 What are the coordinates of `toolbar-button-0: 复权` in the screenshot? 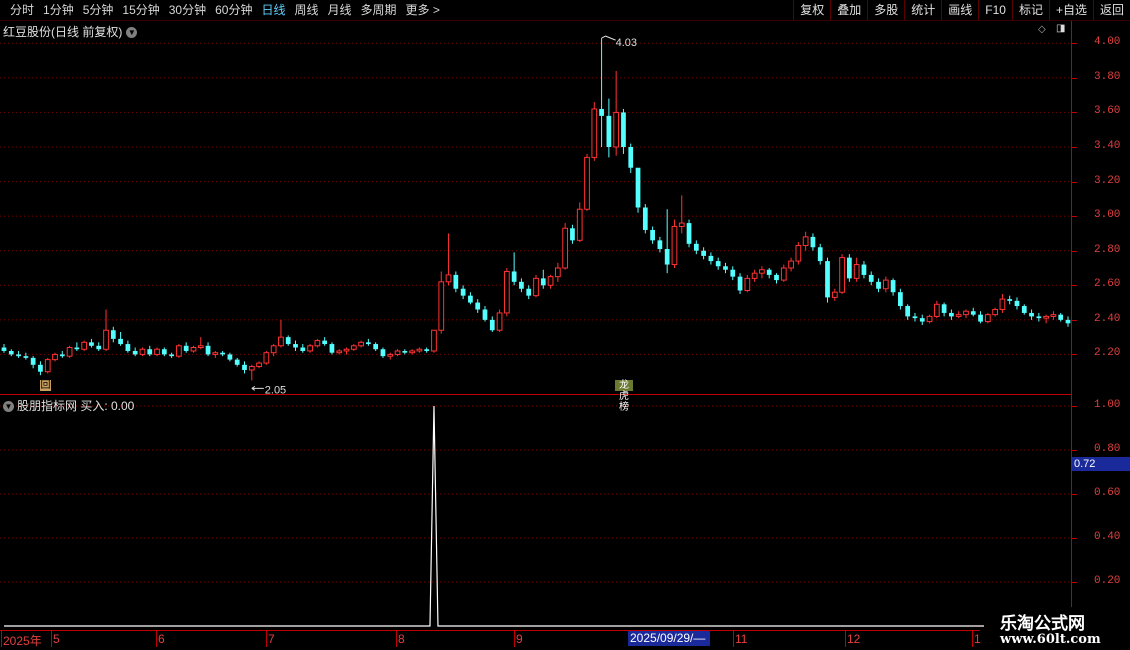 It's located at (811, 10).